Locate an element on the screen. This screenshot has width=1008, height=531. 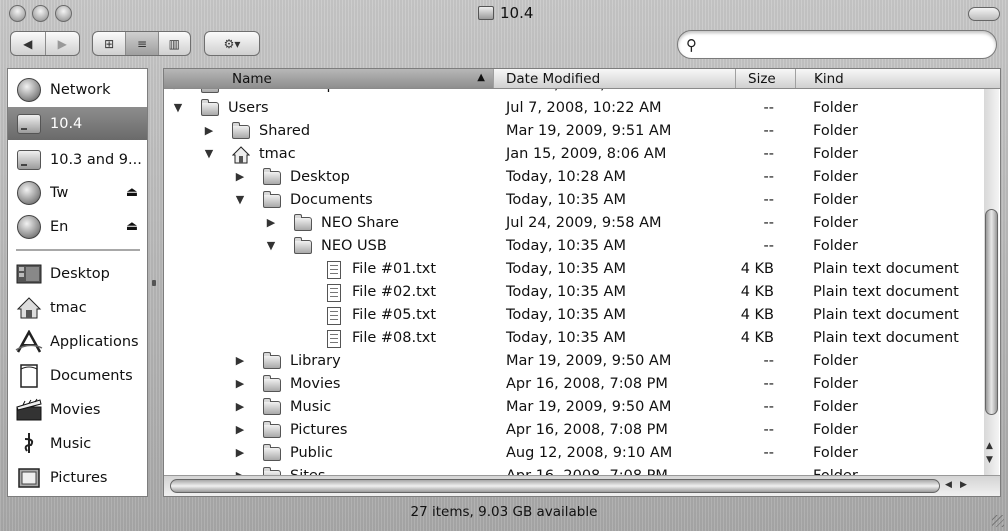
sidebar-item-music: Music is located at coordinates (77, 443).